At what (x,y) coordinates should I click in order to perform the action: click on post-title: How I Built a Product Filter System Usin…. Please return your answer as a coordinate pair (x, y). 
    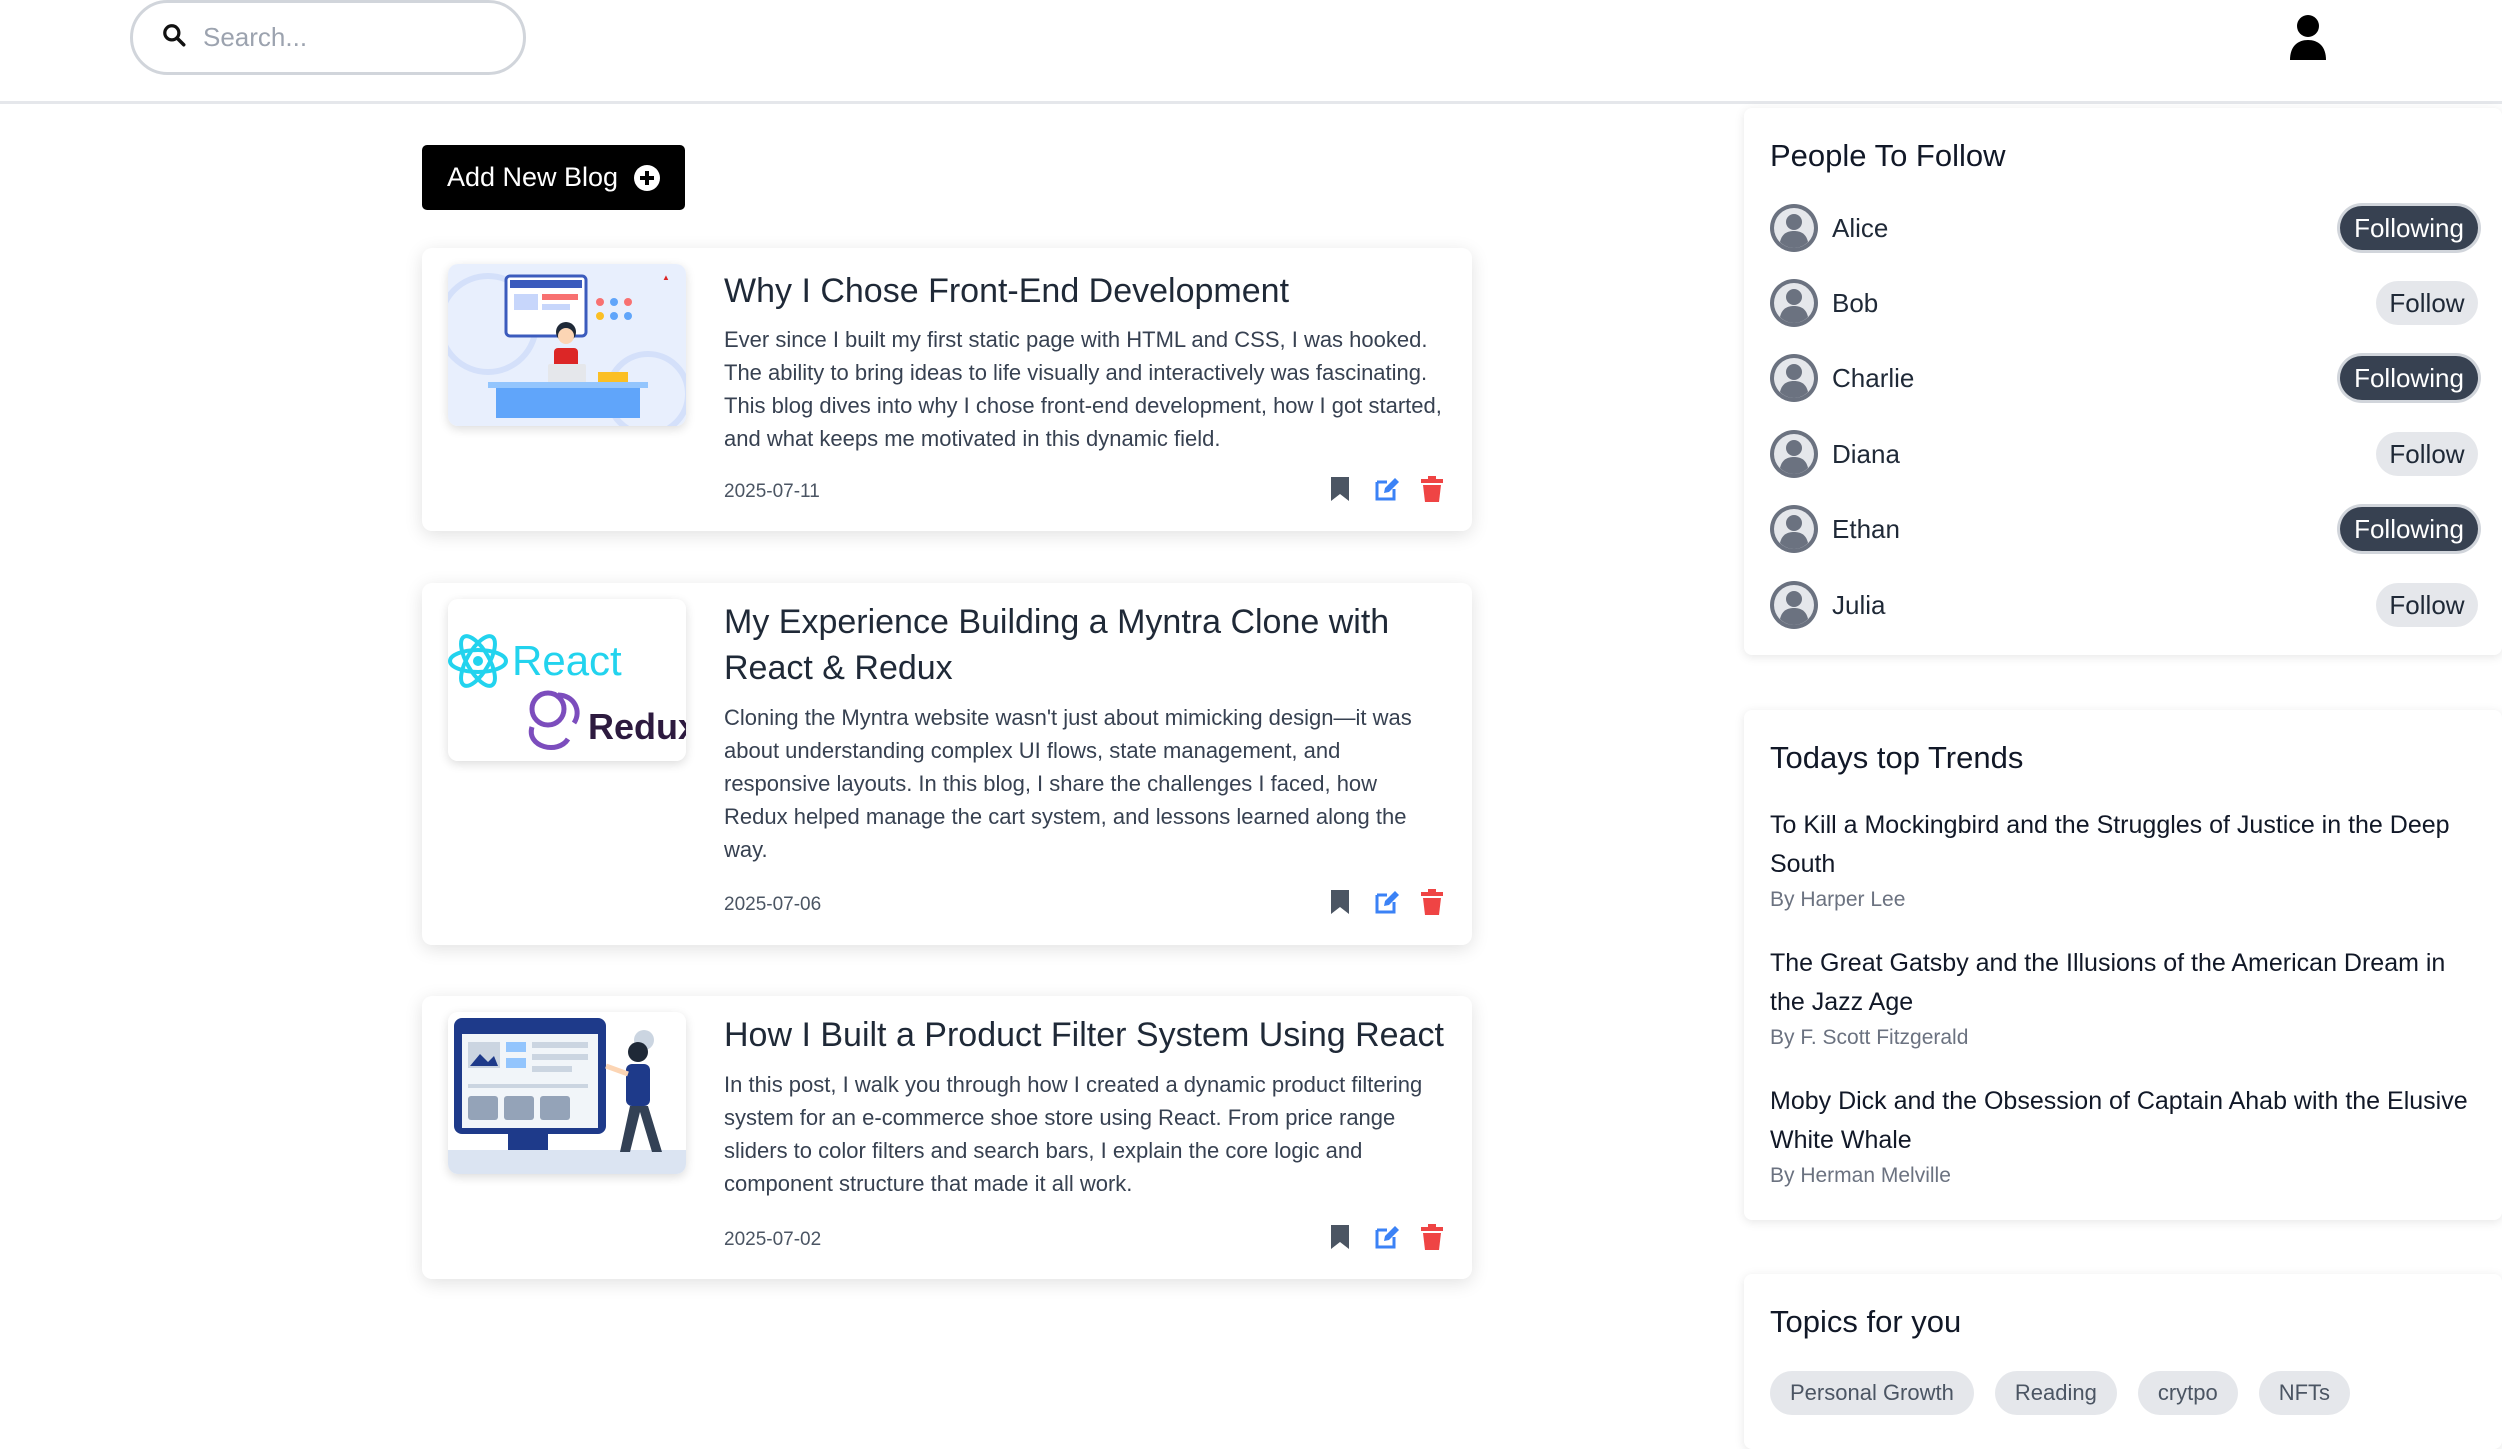
    Looking at the image, I should click on (1084, 1035).